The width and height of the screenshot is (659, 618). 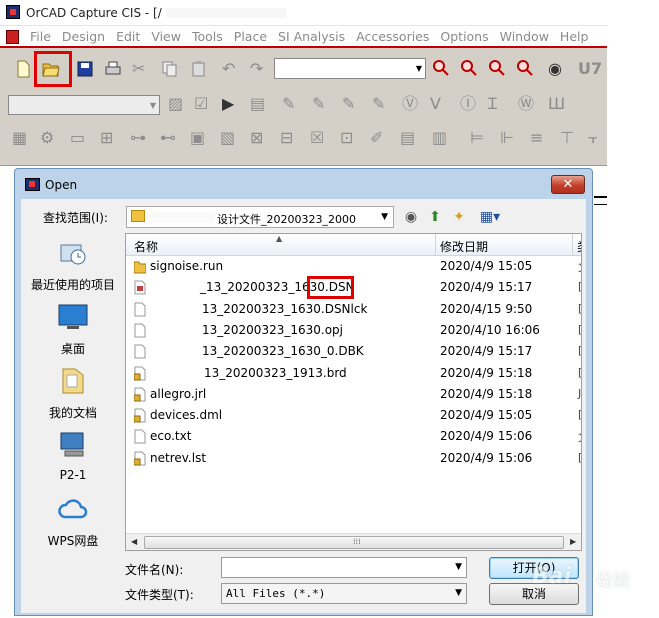 I want to click on zoom-in-icon, so click(x=441, y=68).